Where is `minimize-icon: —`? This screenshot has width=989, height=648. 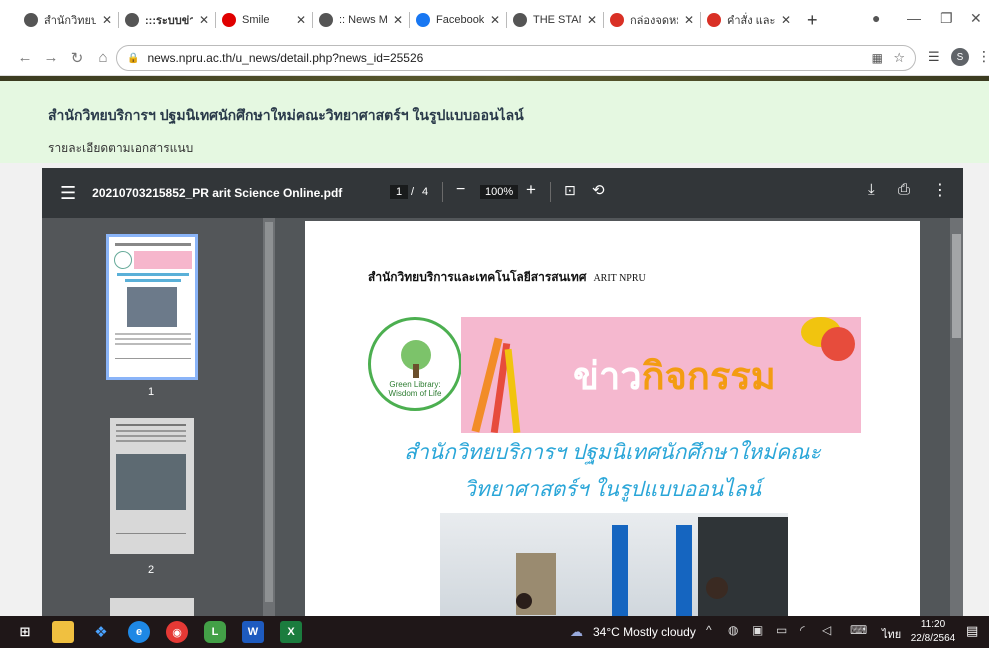
minimize-icon: — is located at coordinates (914, 18).